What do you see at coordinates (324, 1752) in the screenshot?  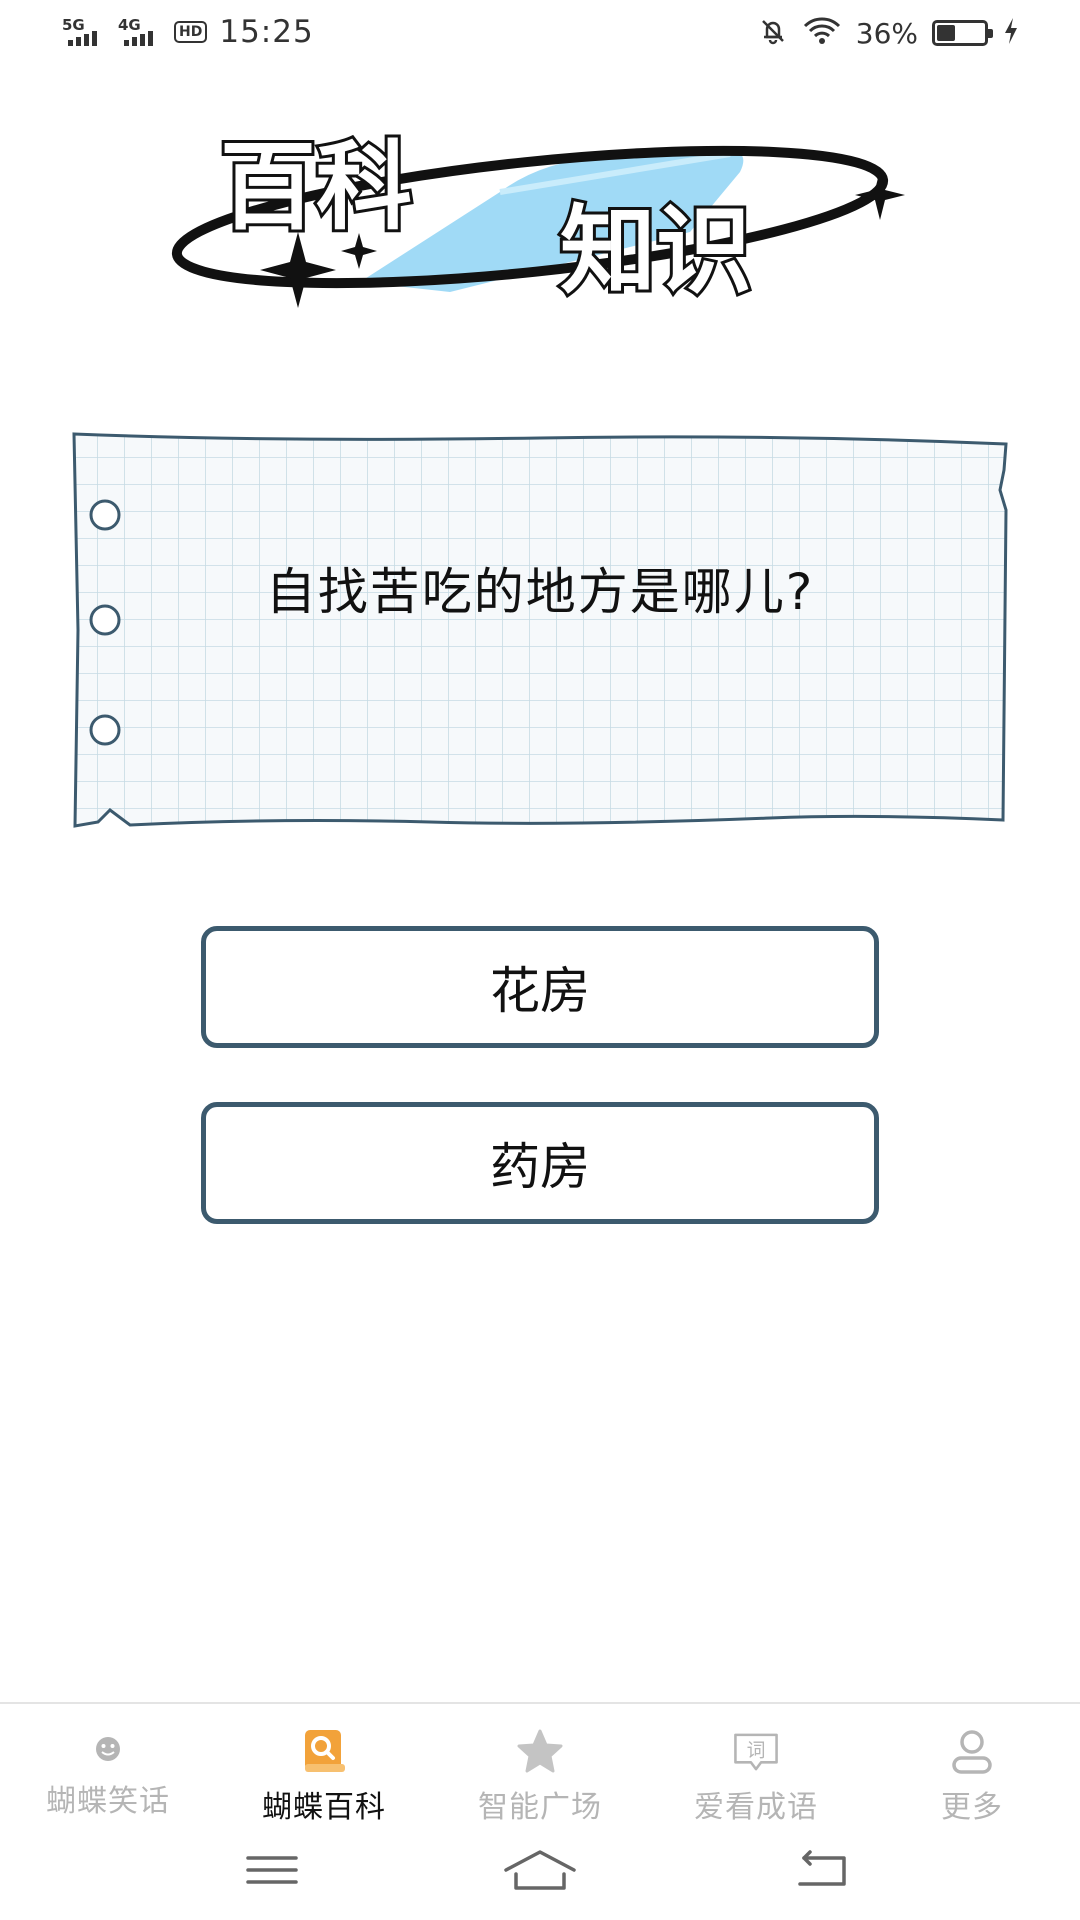 I see `book-search-icon` at bounding box center [324, 1752].